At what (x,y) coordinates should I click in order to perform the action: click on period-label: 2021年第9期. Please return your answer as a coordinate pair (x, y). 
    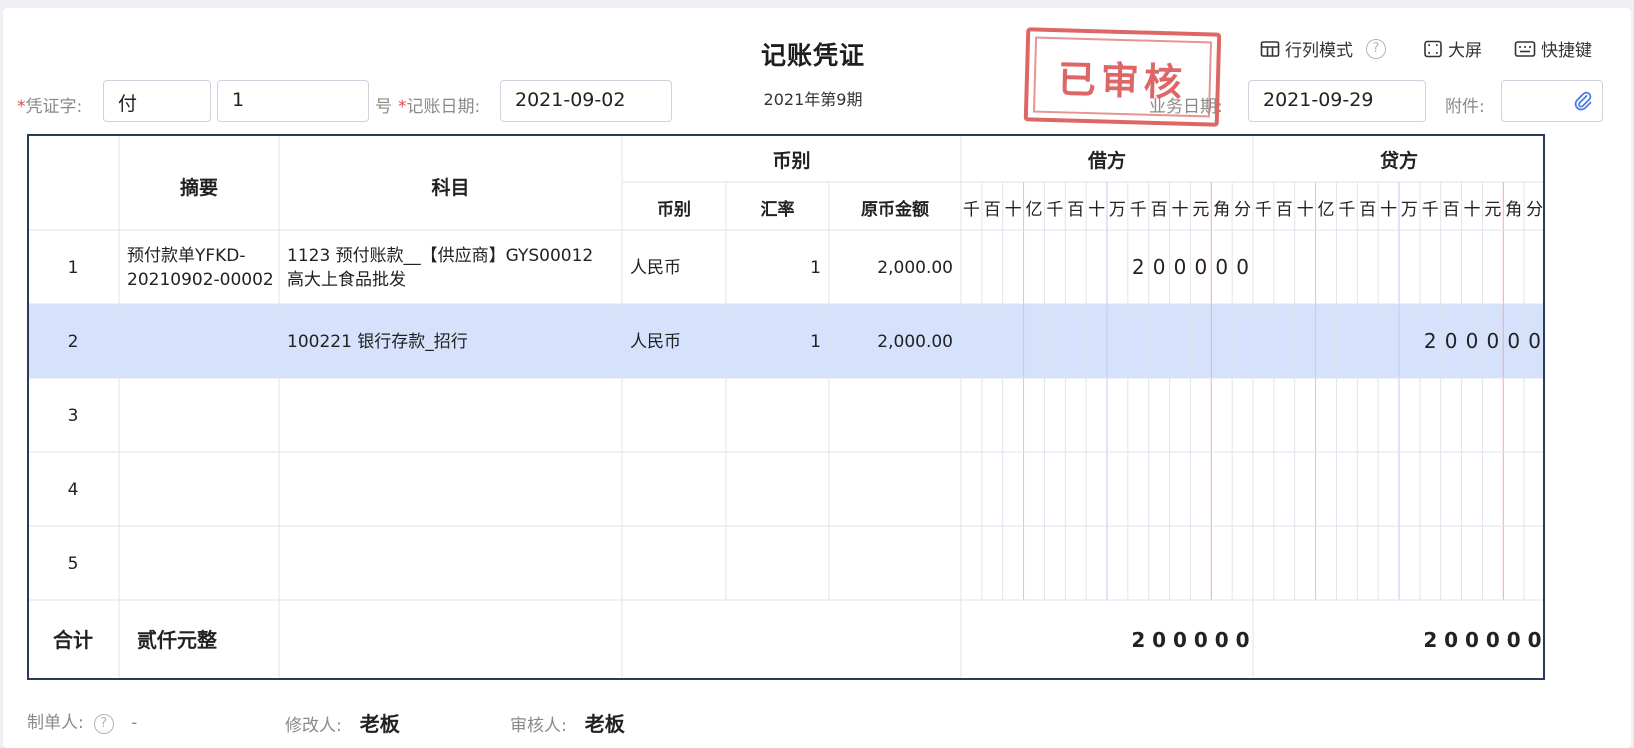
    Looking at the image, I should click on (813, 99).